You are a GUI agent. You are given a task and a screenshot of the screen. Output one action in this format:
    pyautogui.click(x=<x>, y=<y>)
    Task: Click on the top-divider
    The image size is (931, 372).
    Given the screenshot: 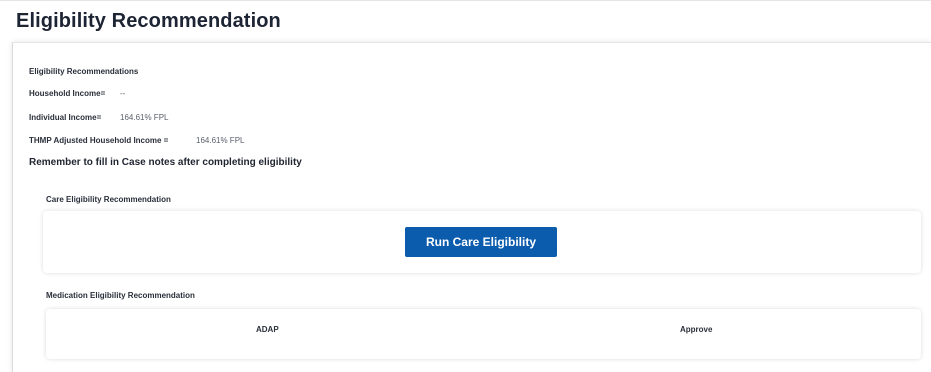 What is the action you would take?
    pyautogui.click(x=465, y=0)
    